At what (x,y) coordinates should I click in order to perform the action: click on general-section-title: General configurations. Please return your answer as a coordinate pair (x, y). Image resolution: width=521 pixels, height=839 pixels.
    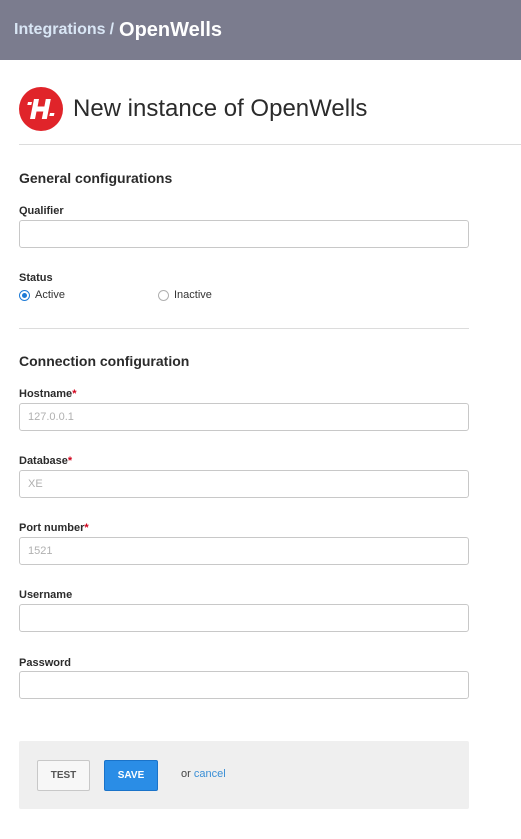
    Looking at the image, I should click on (96, 178).